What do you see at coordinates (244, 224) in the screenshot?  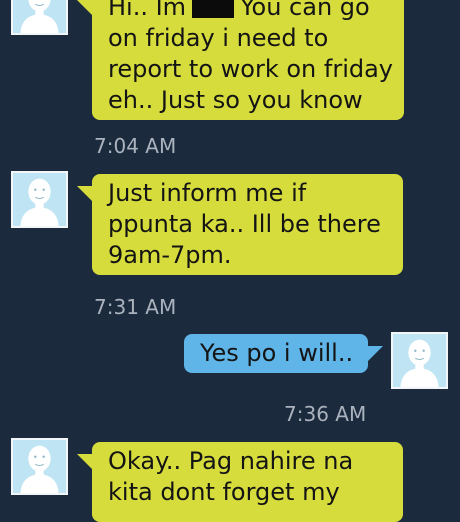 I see `message-text: ppunta ka.. Ill be there` at bounding box center [244, 224].